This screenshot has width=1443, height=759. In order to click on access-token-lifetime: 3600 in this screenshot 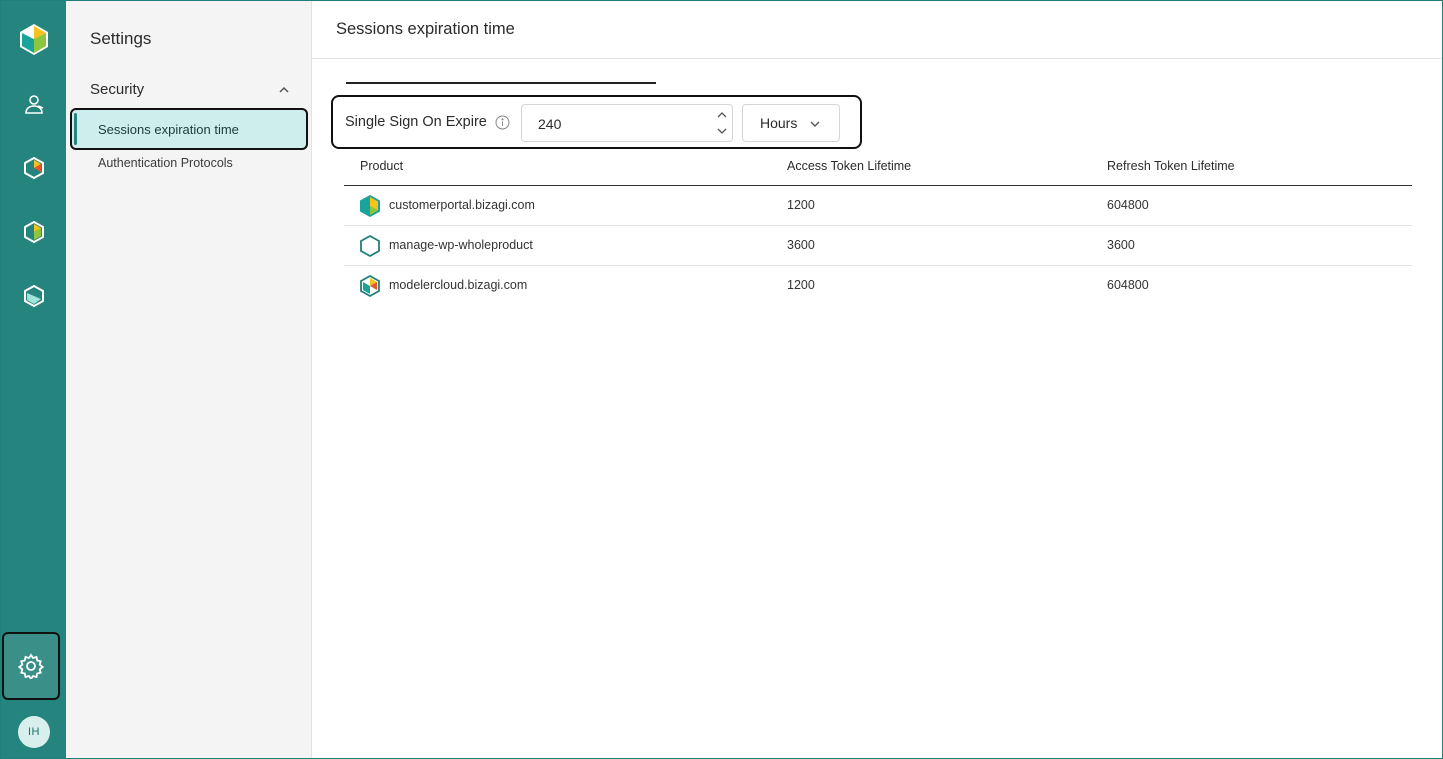, I will do `click(801, 245)`.